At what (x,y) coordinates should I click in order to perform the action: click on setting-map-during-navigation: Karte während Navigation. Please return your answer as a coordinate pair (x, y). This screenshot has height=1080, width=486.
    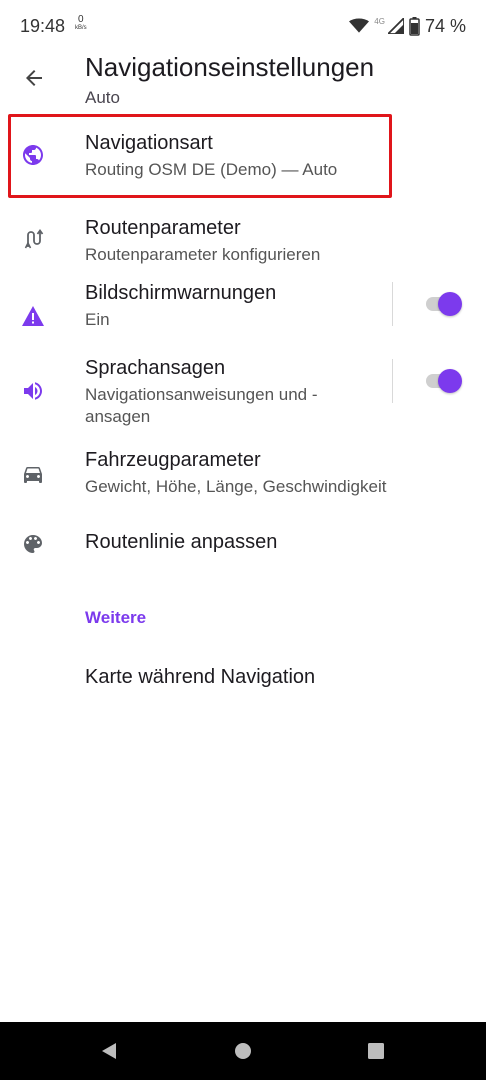
    Looking at the image, I should click on (243, 680).